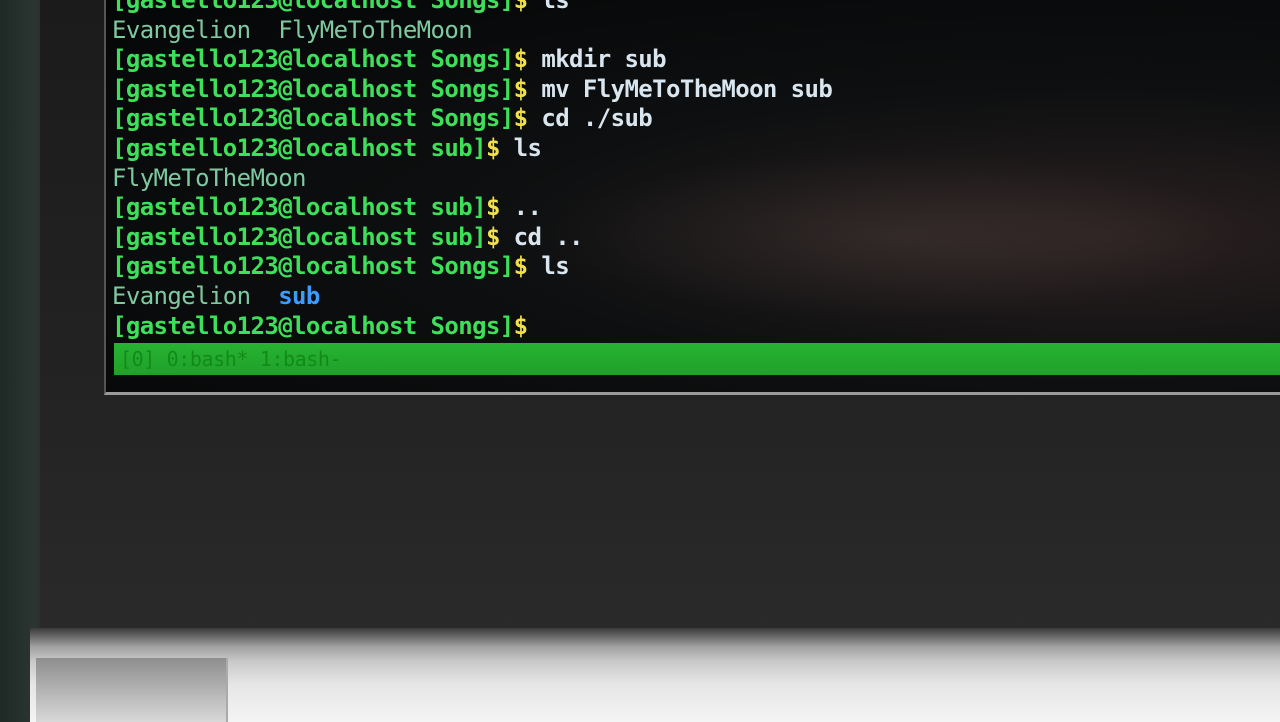 This screenshot has width=1280, height=722. Describe the element at coordinates (541, 236) in the screenshot. I see `command-text: cd ..` at that location.